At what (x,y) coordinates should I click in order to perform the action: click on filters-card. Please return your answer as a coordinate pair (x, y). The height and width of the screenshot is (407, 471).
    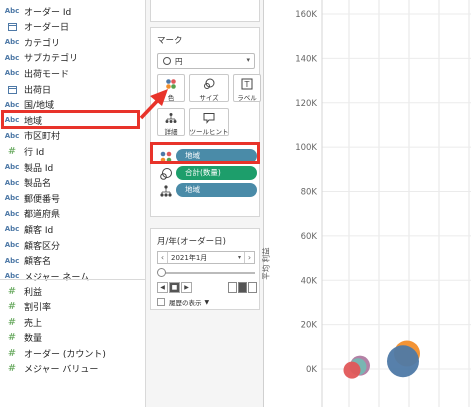
    Looking at the image, I should click on (205, 11).